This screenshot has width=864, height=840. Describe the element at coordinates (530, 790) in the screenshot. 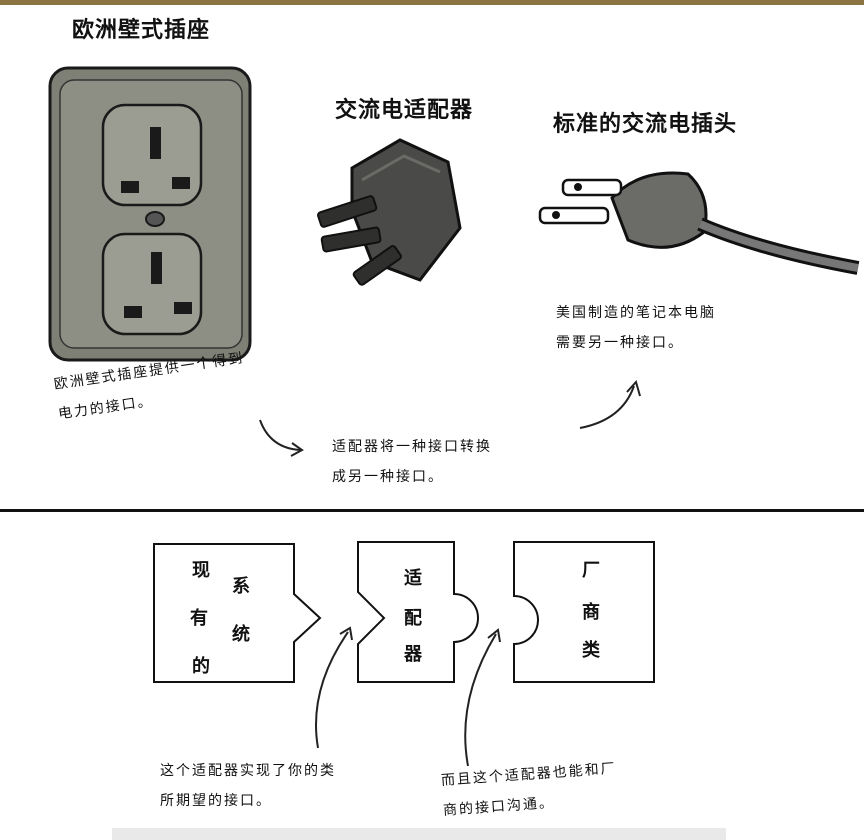

I see `adapter-note-right: 而且这个适配器也能和厂 商的接口沟通。` at that location.